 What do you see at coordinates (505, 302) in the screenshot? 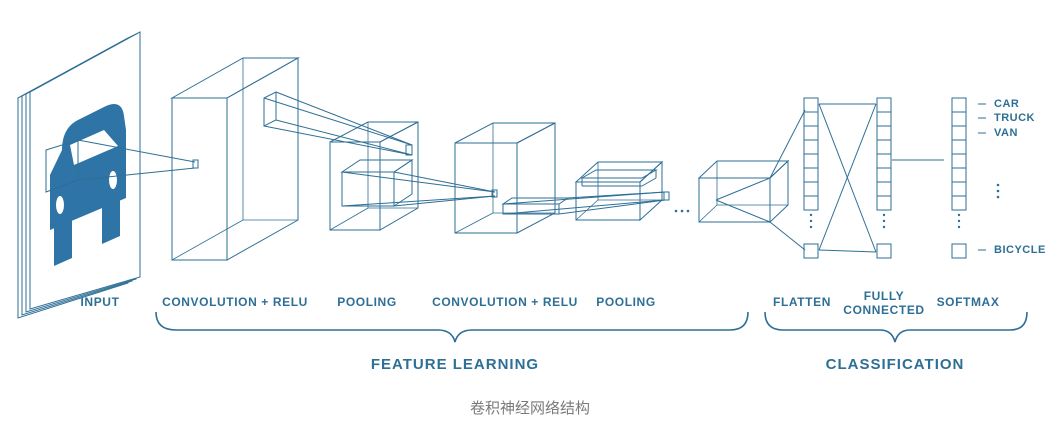
I see `conv2-label: CONVOLUTION + RELU` at bounding box center [505, 302].